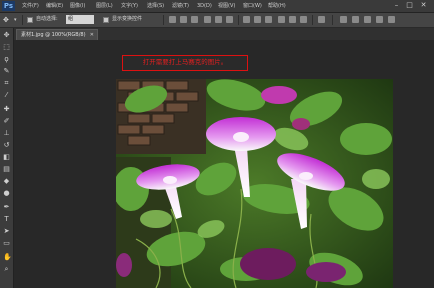 The width and height of the screenshot is (434, 288). What do you see at coordinates (129, 6) in the screenshot?
I see `menu-type: 文字(Y)` at bounding box center [129, 6].